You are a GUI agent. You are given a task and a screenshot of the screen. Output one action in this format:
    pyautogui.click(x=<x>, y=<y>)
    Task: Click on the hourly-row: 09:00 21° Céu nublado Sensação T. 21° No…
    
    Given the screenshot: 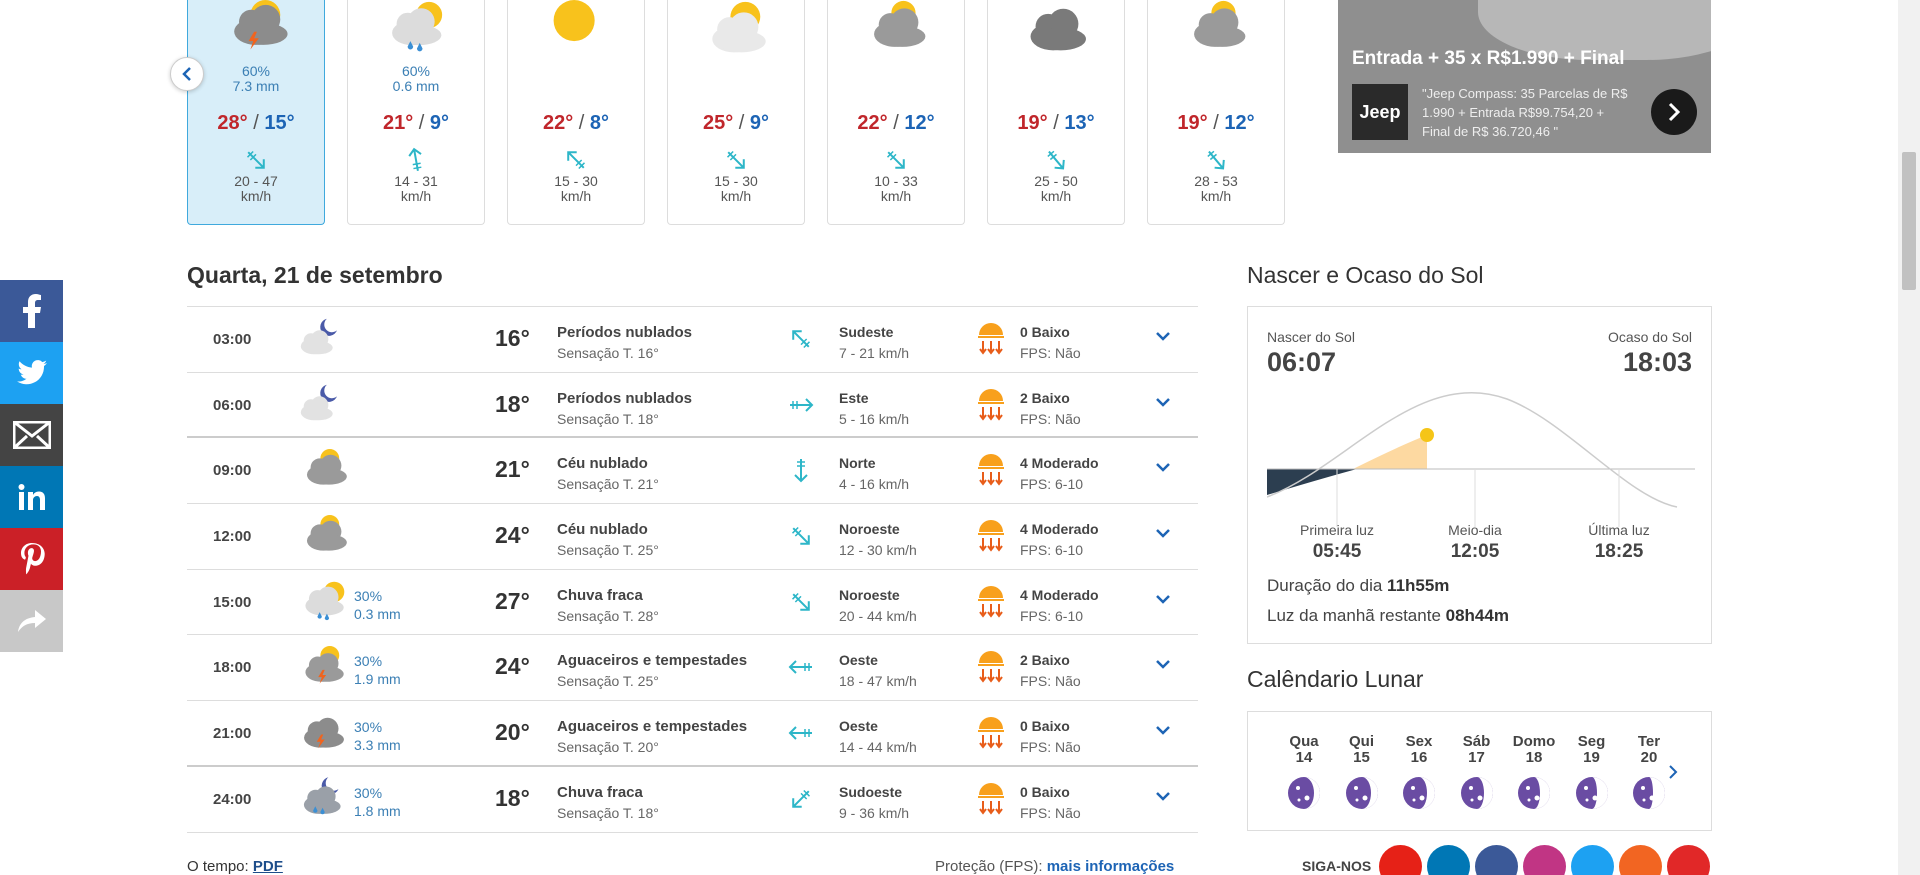 What is the action you would take?
    pyautogui.click(x=692, y=471)
    